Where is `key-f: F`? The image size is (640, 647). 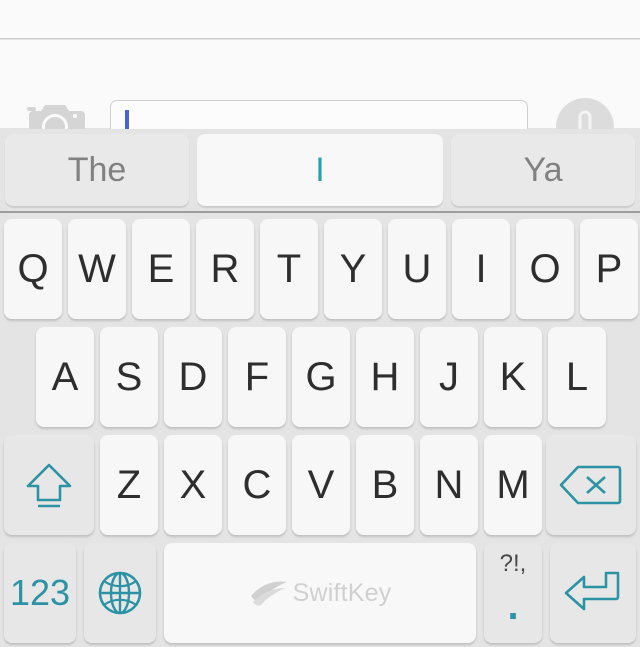
key-f: F is located at coordinates (257, 377).